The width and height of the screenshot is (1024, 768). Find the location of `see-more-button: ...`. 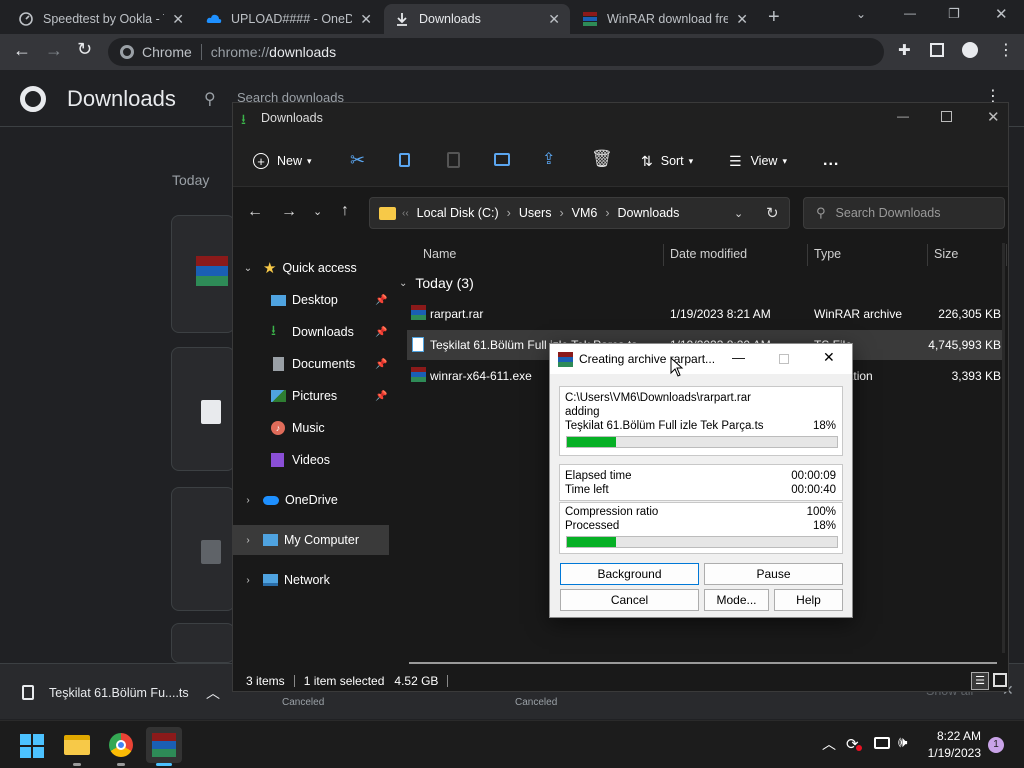

see-more-button: ... is located at coordinates (831, 161).